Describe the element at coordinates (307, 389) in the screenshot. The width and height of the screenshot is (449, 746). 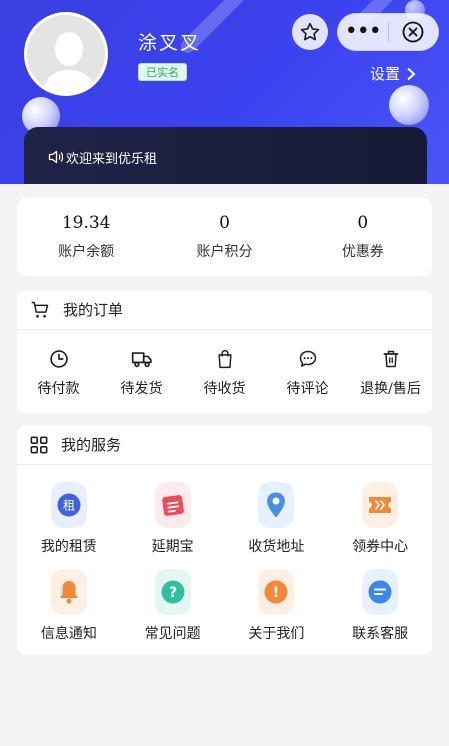
I see `order-label: 待评论` at that location.